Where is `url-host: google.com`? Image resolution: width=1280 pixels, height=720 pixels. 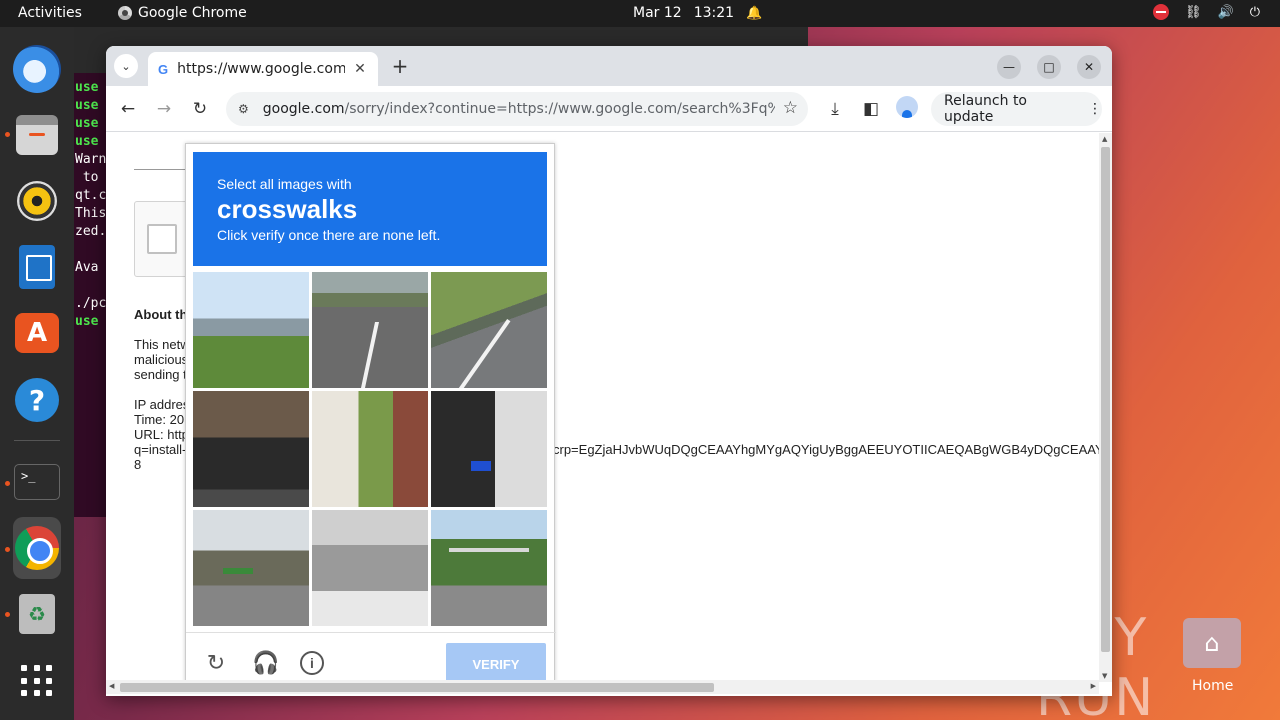 url-host: google.com is located at coordinates (303, 109).